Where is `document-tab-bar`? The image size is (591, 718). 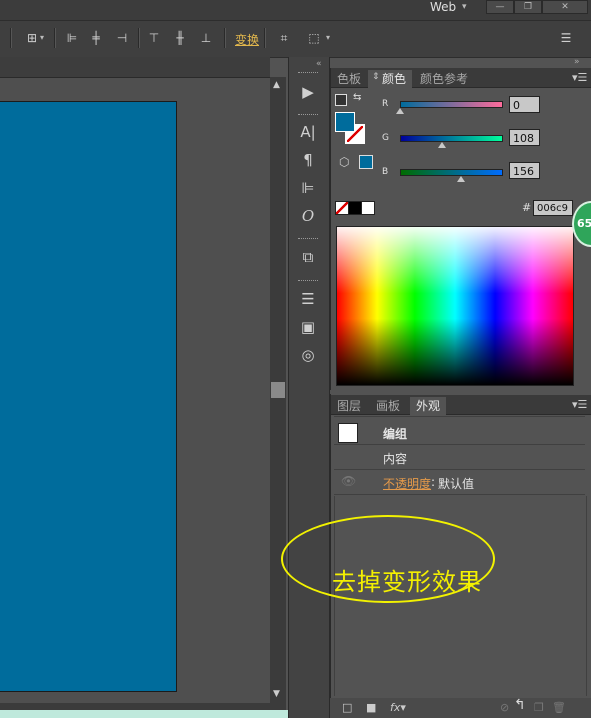
document-tab-bar is located at coordinates (135, 67).